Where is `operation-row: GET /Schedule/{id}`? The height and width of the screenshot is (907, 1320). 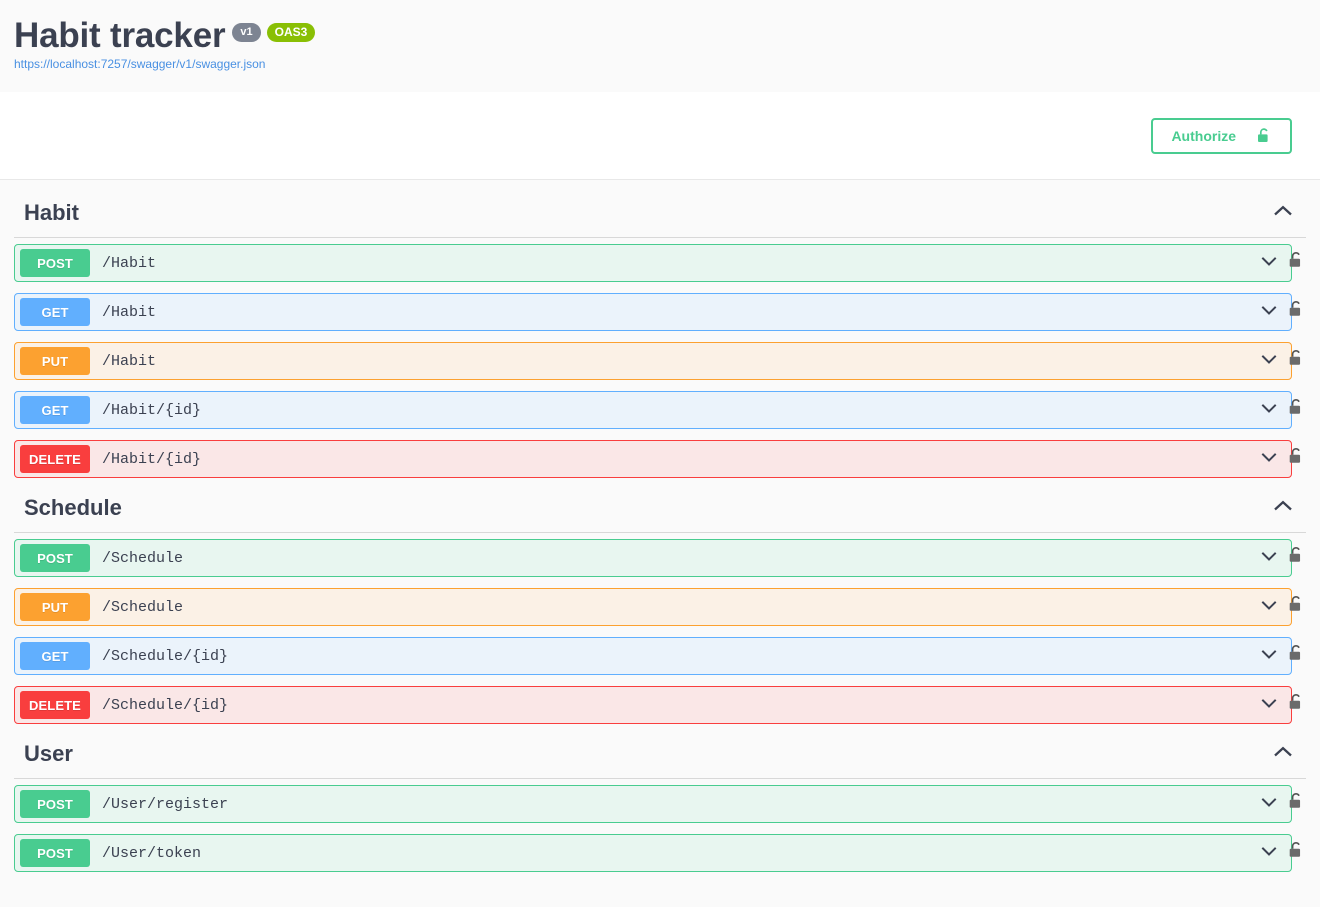
operation-row: GET /Schedule/{id} is located at coordinates (657, 656).